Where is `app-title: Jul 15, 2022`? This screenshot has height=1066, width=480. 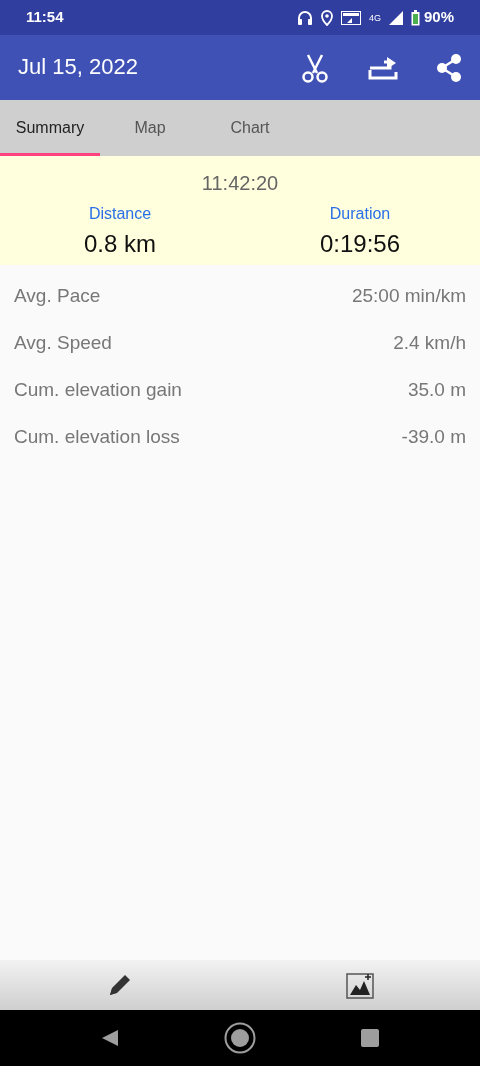 app-title: Jul 15, 2022 is located at coordinates (78, 67).